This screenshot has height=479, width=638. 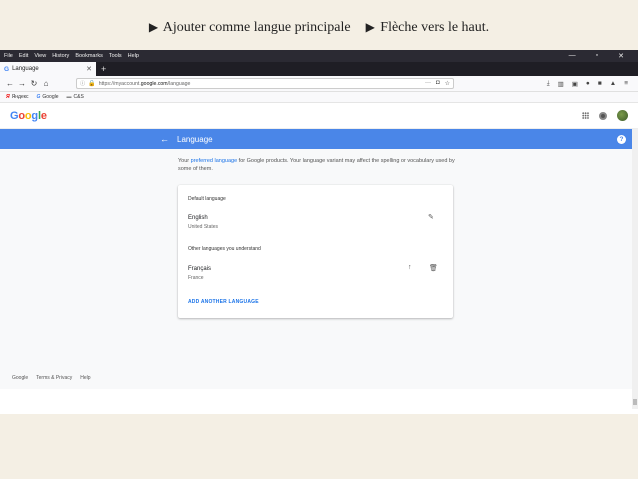 What do you see at coordinates (622, 115) in the screenshot?
I see `avatar` at bounding box center [622, 115].